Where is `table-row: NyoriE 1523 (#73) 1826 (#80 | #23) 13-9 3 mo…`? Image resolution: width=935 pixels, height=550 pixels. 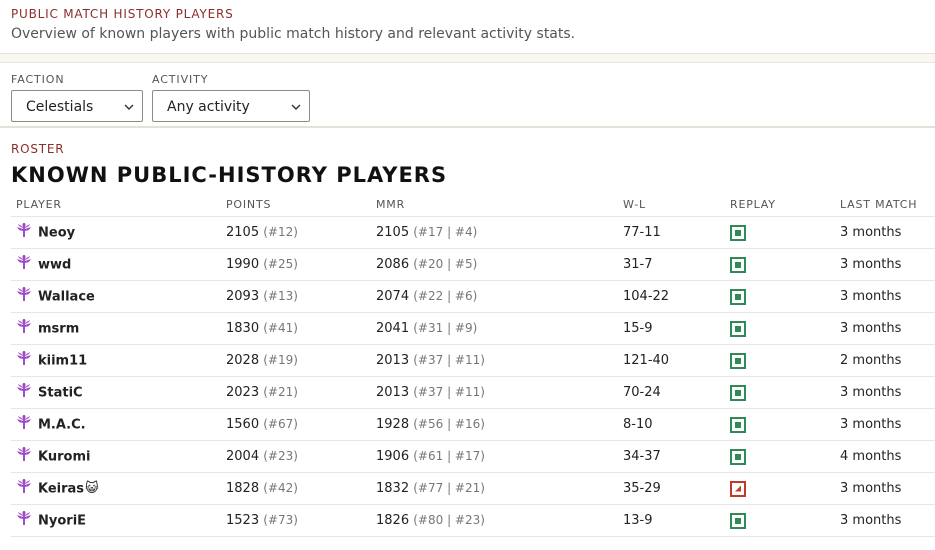
table-row: NyoriE 1523 (#73) 1826 (#80 | #23) 13-9 3 mo… is located at coordinates (473, 520).